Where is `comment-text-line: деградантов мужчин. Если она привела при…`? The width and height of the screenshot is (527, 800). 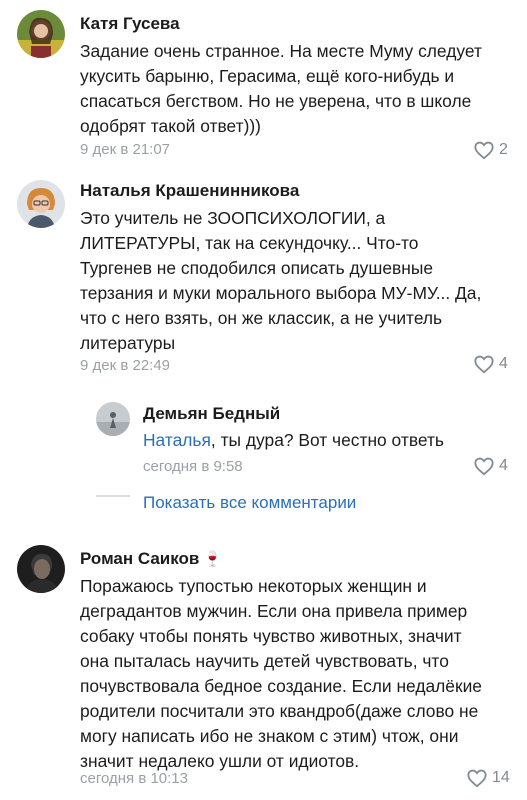 comment-text-line: деградантов мужчин. Если она привела при… is located at coordinates (274, 611).